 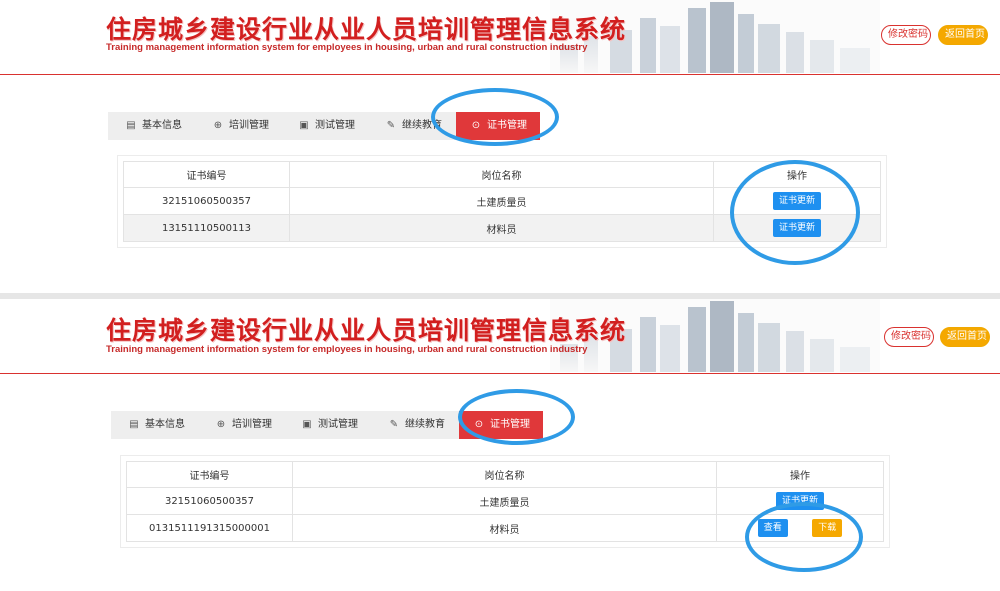 I want to click on table-row: 0131511191315000001 材料员 查看 下载, so click(x=505, y=528).